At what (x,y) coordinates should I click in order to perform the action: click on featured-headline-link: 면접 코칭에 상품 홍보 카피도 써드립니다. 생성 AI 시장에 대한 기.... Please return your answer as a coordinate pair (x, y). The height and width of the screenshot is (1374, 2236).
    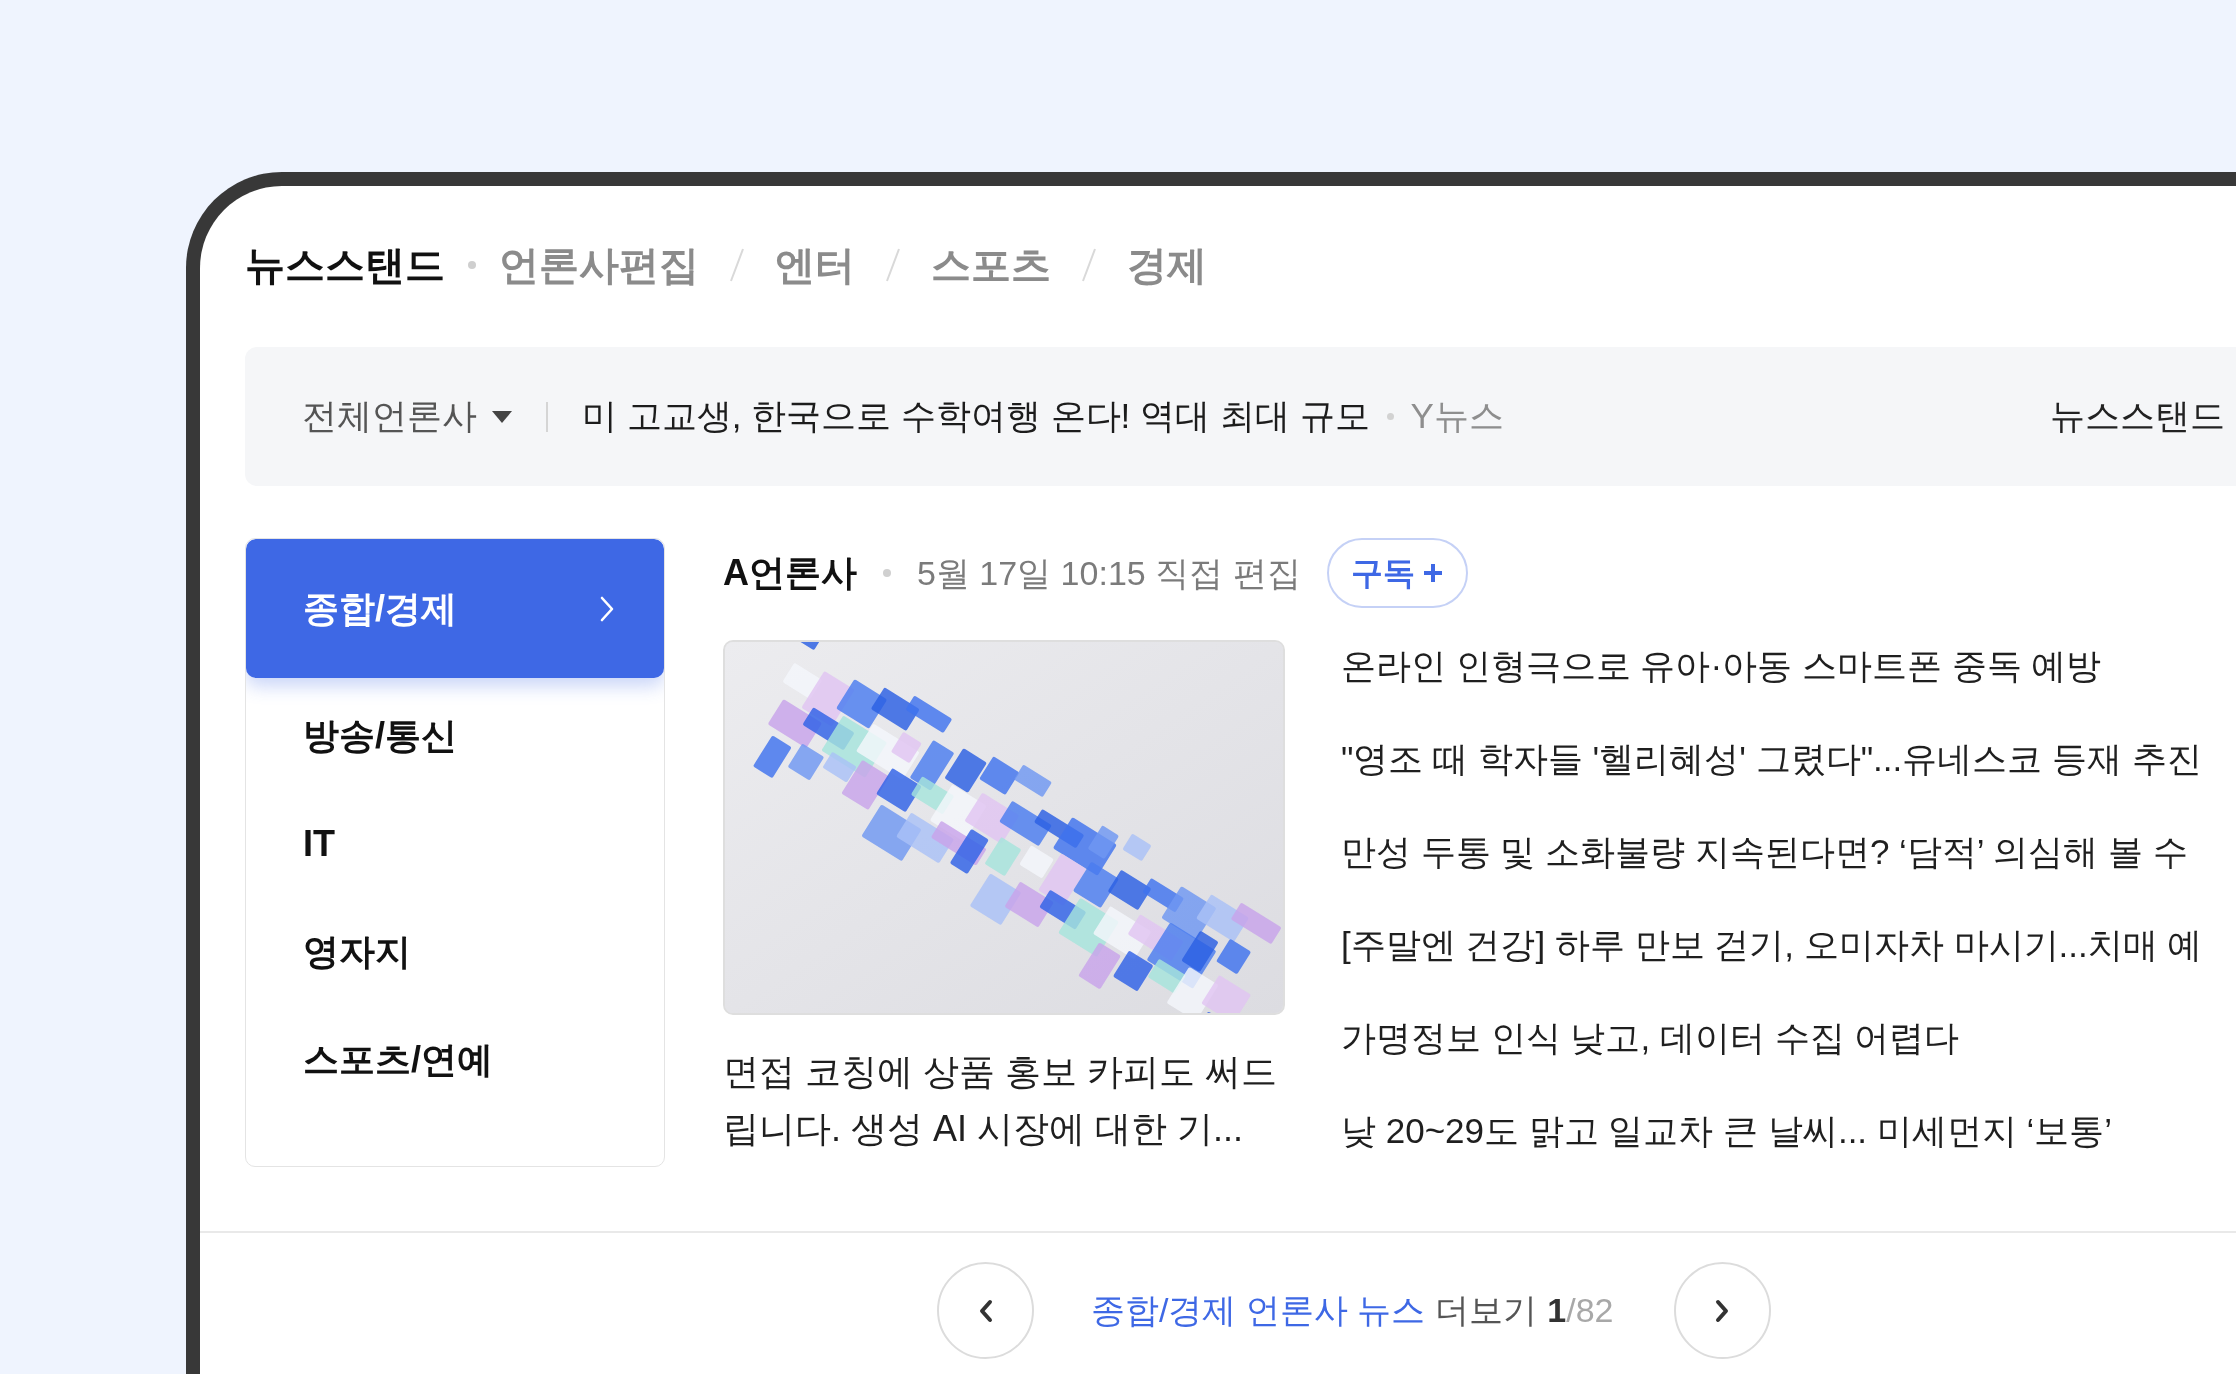
    Looking at the image, I should click on (1004, 1100).